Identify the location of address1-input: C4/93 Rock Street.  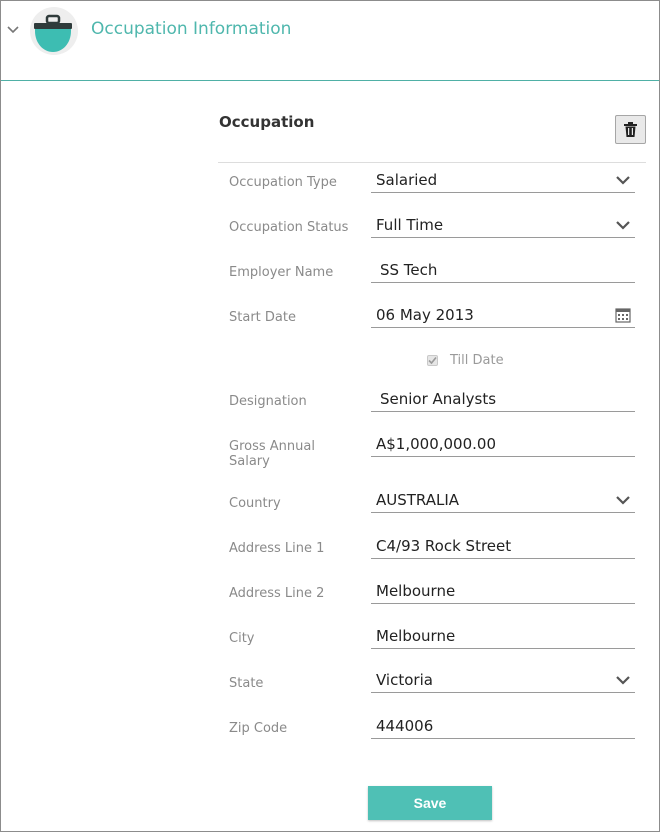
(503, 544).